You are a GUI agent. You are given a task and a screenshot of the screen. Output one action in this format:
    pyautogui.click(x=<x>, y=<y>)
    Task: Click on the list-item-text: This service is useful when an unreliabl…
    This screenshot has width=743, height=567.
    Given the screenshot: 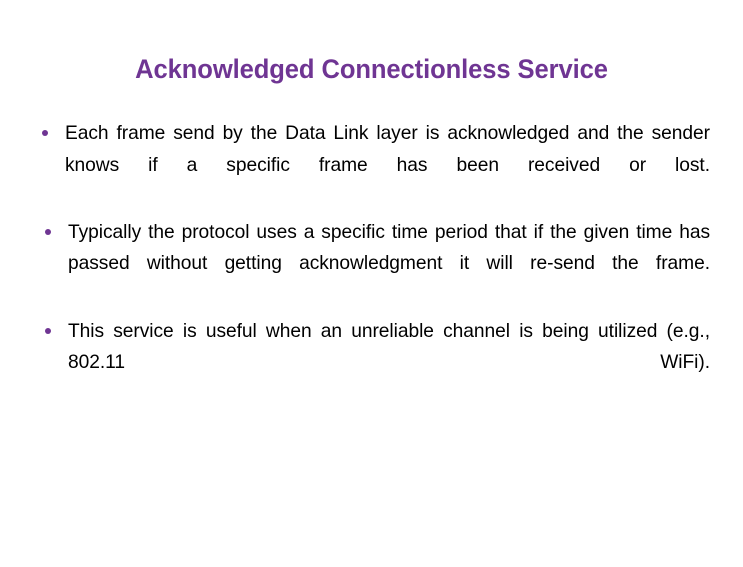 What is the action you would take?
    pyautogui.click(x=389, y=347)
    